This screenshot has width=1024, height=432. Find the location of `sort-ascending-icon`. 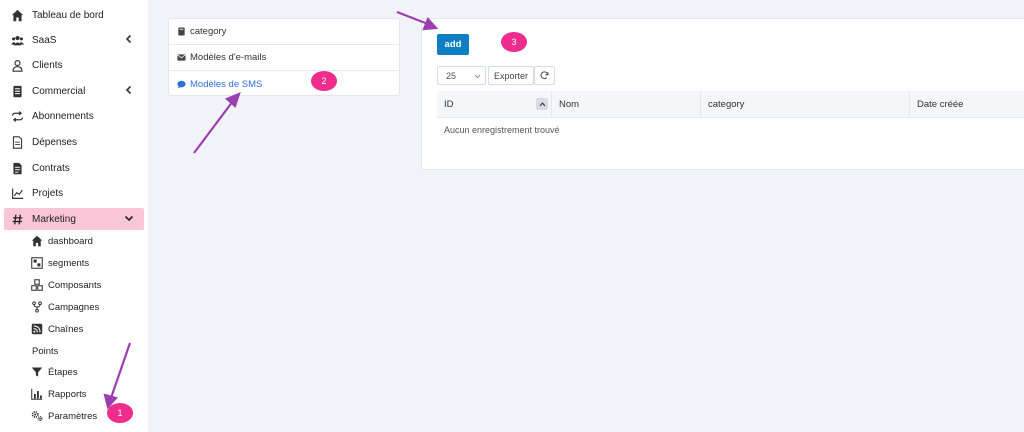

sort-ascending-icon is located at coordinates (542, 104).